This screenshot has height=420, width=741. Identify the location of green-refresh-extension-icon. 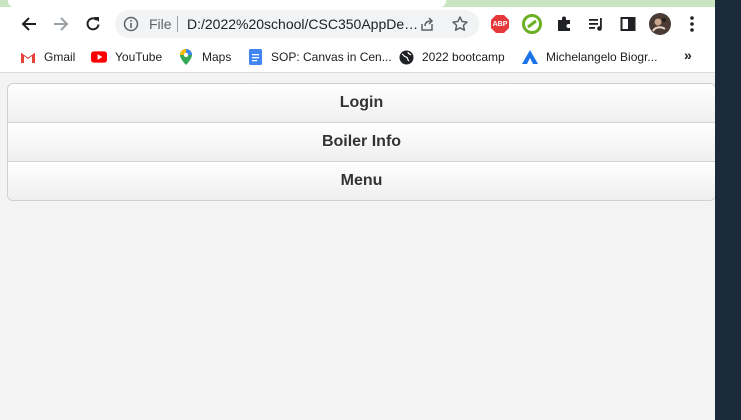
(532, 24).